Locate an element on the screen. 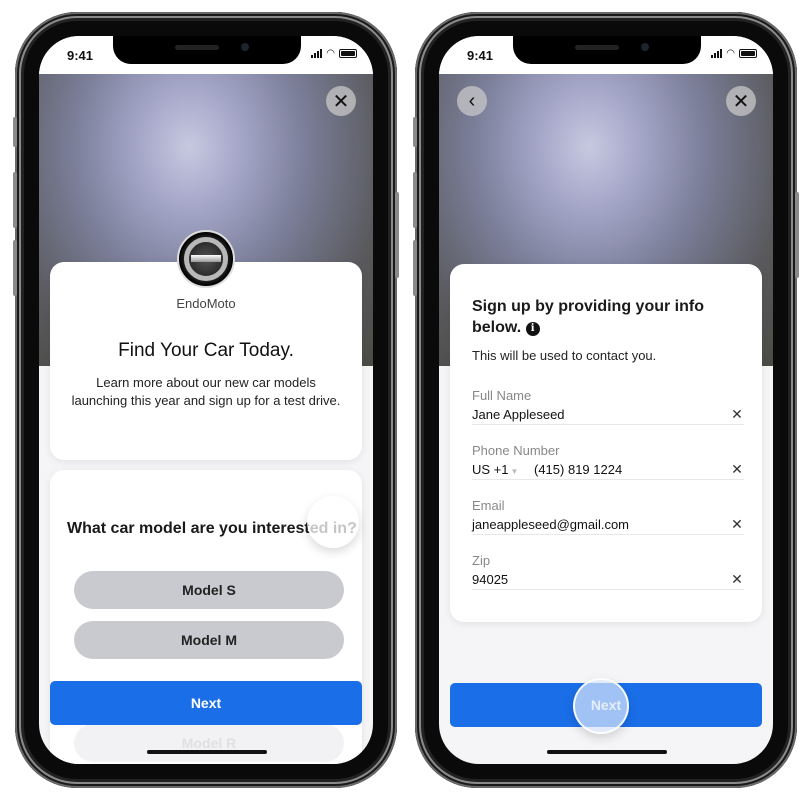 The height and width of the screenshot is (796, 812). brand-name: EndoMoto is located at coordinates (206, 303).